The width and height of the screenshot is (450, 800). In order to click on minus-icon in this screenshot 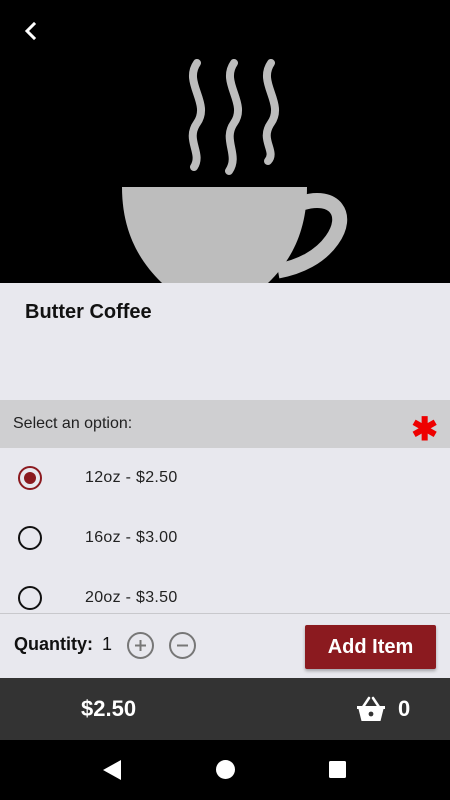, I will do `click(182, 645)`.